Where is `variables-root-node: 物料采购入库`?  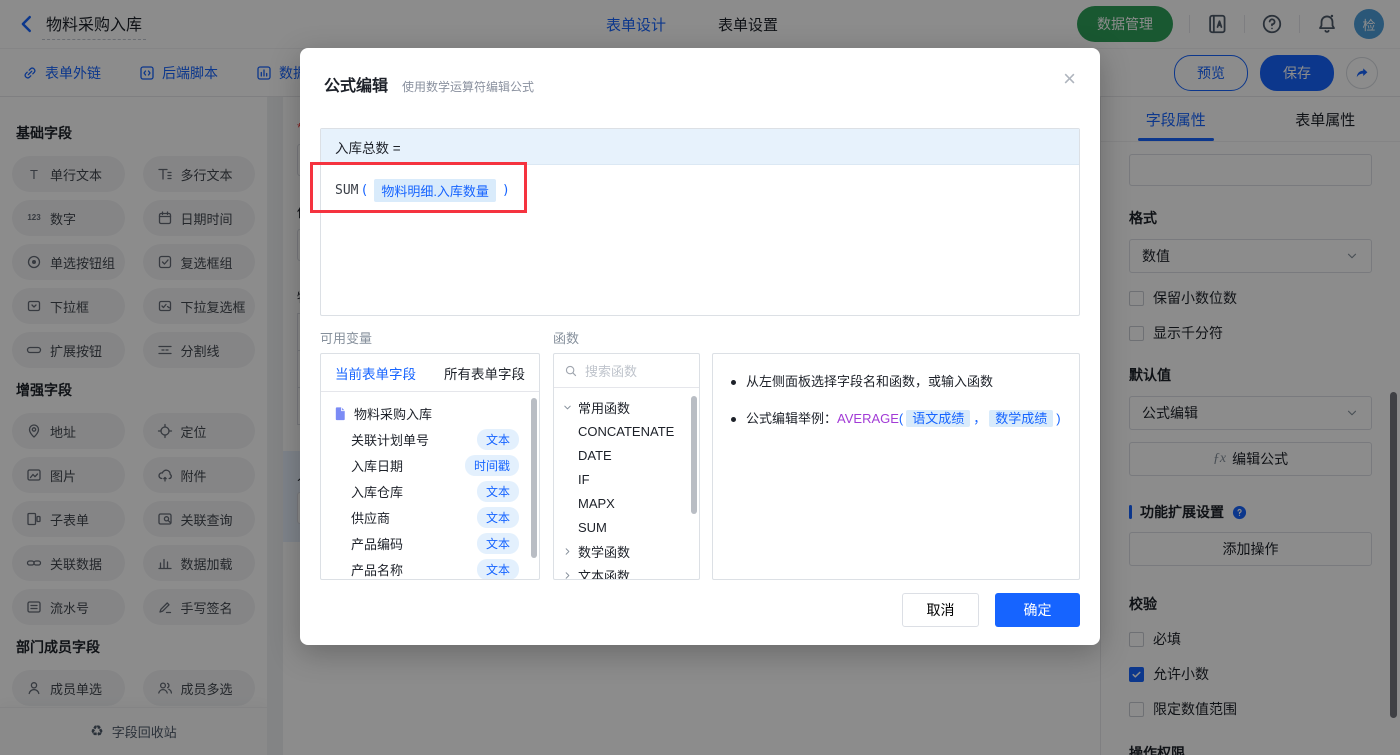 variables-root-node: 物料采购入库 is located at coordinates (430, 413).